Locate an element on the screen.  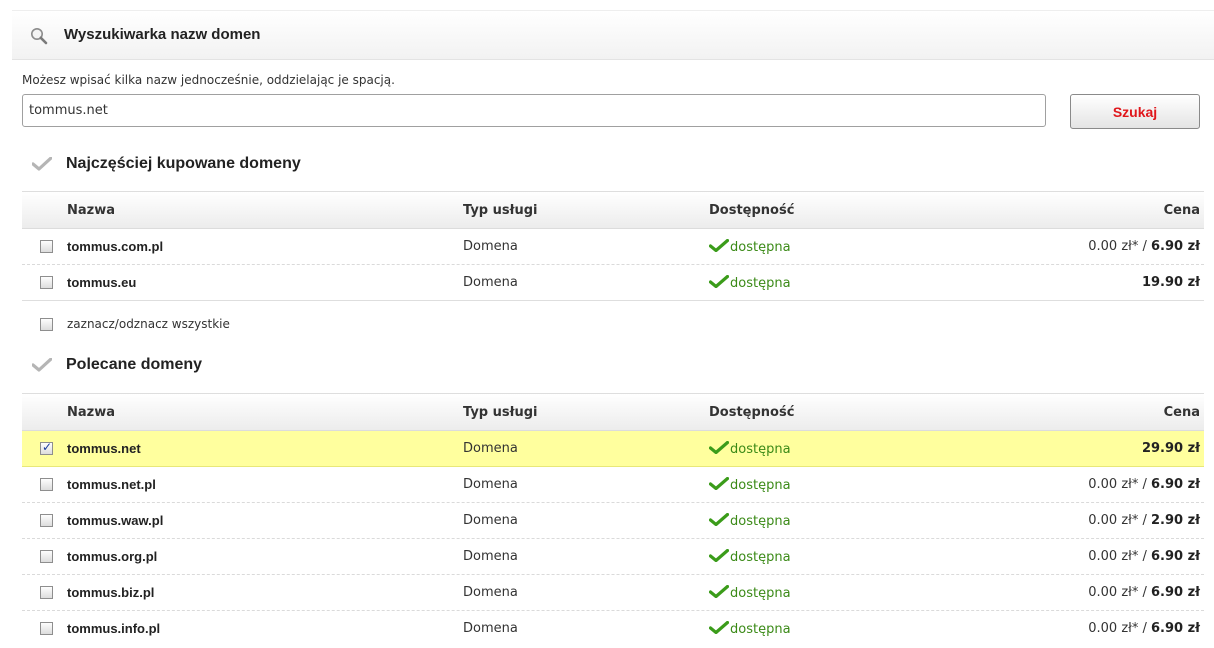
toggle-all: zaznacz/odznacz wszystkie is located at coordinates (222, 325).